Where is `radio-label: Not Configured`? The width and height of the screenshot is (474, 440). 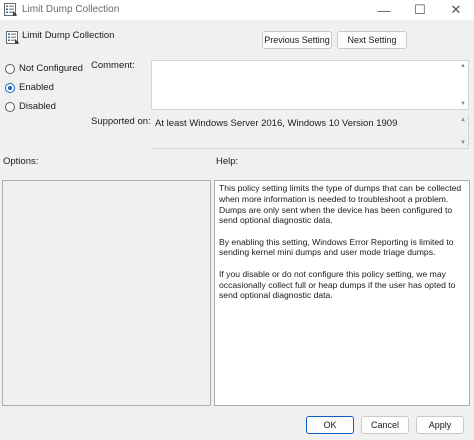 radio-label: Not Configured is located at coordinates (51, 68).